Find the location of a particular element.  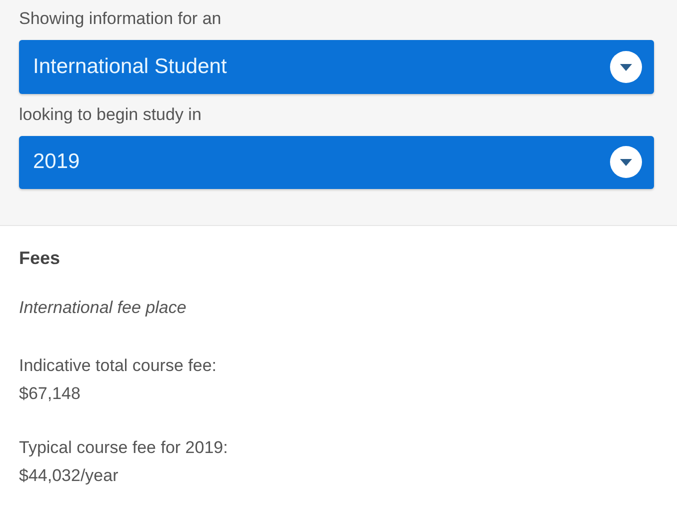

dropdown-select: 2019 is located at coordinates (336, 162).